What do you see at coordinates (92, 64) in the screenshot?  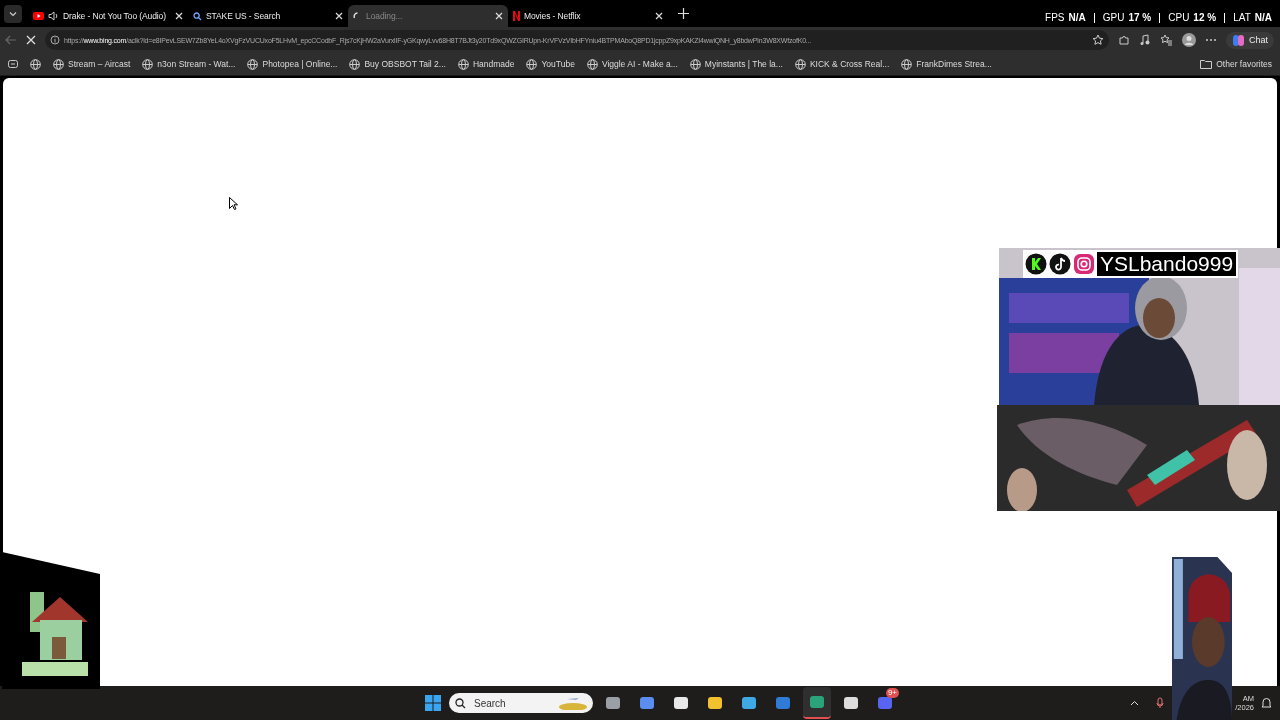 I see `bookmark: Stream – Aircast` at bounding box center [92, 64].